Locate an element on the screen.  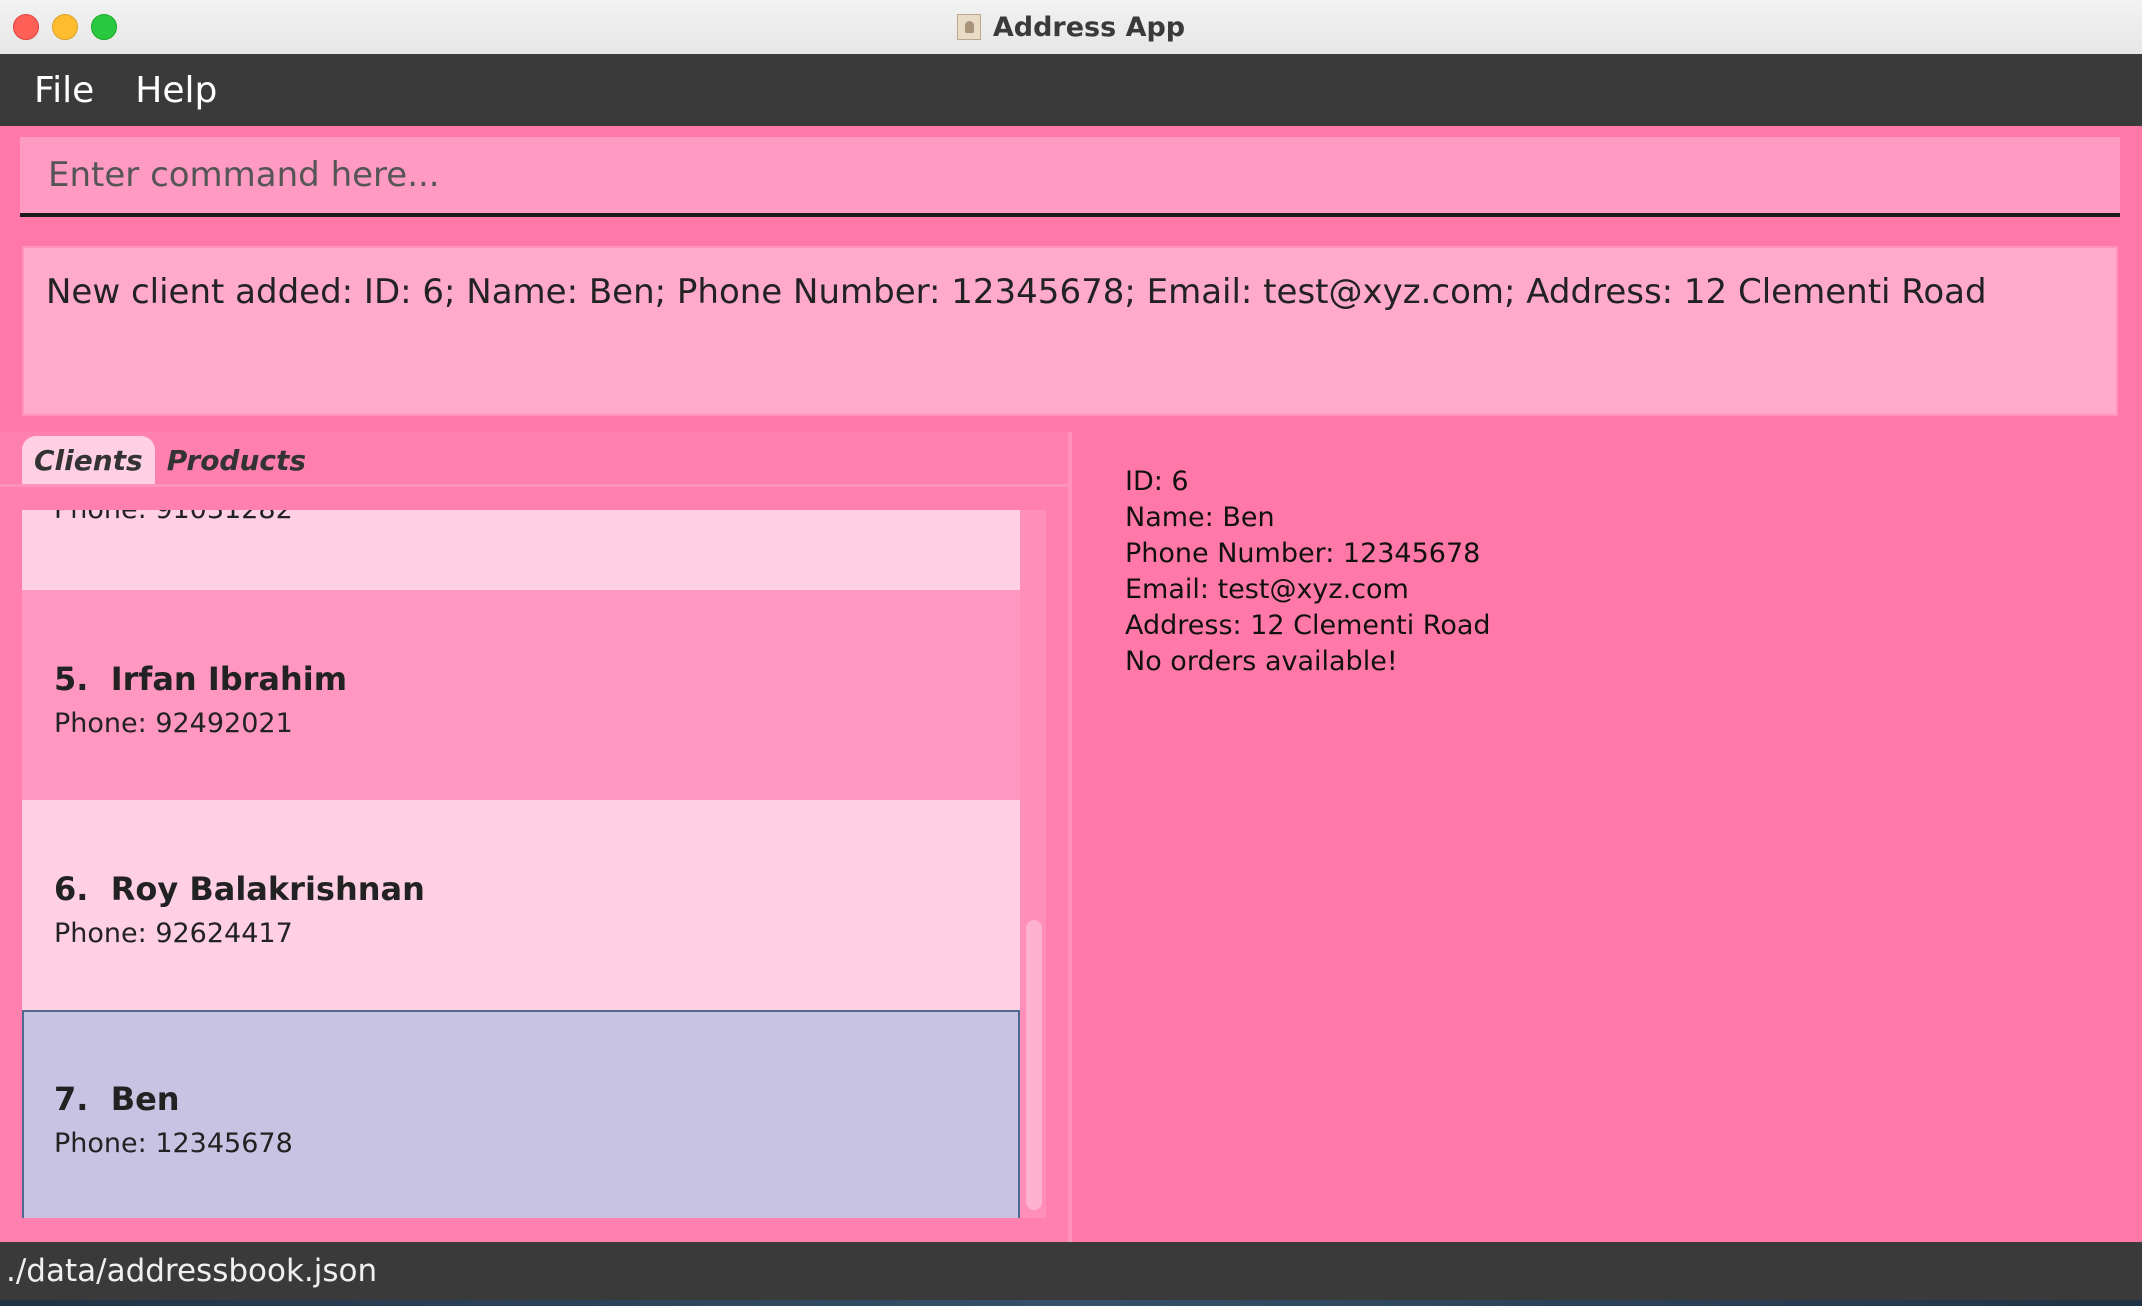
client-name: Ben is located at coordinates (145, 1099).